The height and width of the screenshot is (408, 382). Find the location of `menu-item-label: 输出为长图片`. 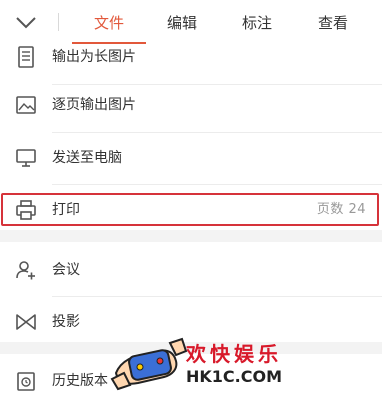

menu-item-label: 输出为长图片 is located at coordinates (94, 57).